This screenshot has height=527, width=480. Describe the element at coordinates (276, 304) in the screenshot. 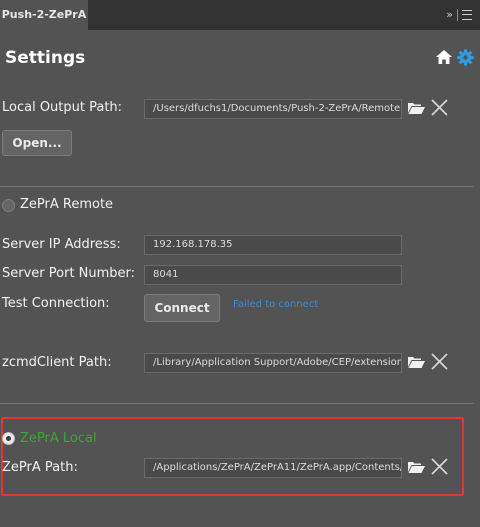

I see `connection-status: Failed to connect` at that location.